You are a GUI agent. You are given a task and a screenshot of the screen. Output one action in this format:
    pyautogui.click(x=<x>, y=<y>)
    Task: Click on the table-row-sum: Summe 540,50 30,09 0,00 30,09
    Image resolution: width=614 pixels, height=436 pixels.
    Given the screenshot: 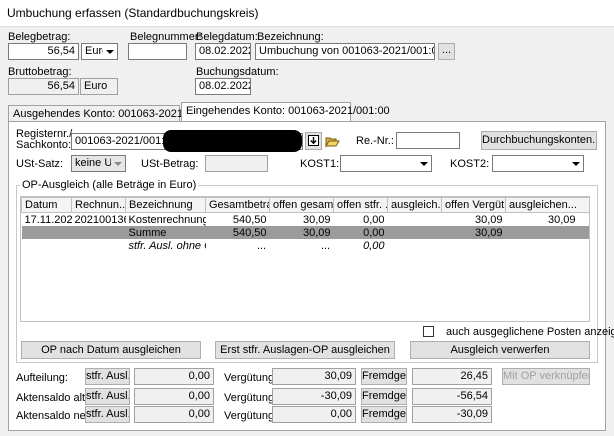 What is the action you would take?
    pyautogui.click(x=305, y=232)
    